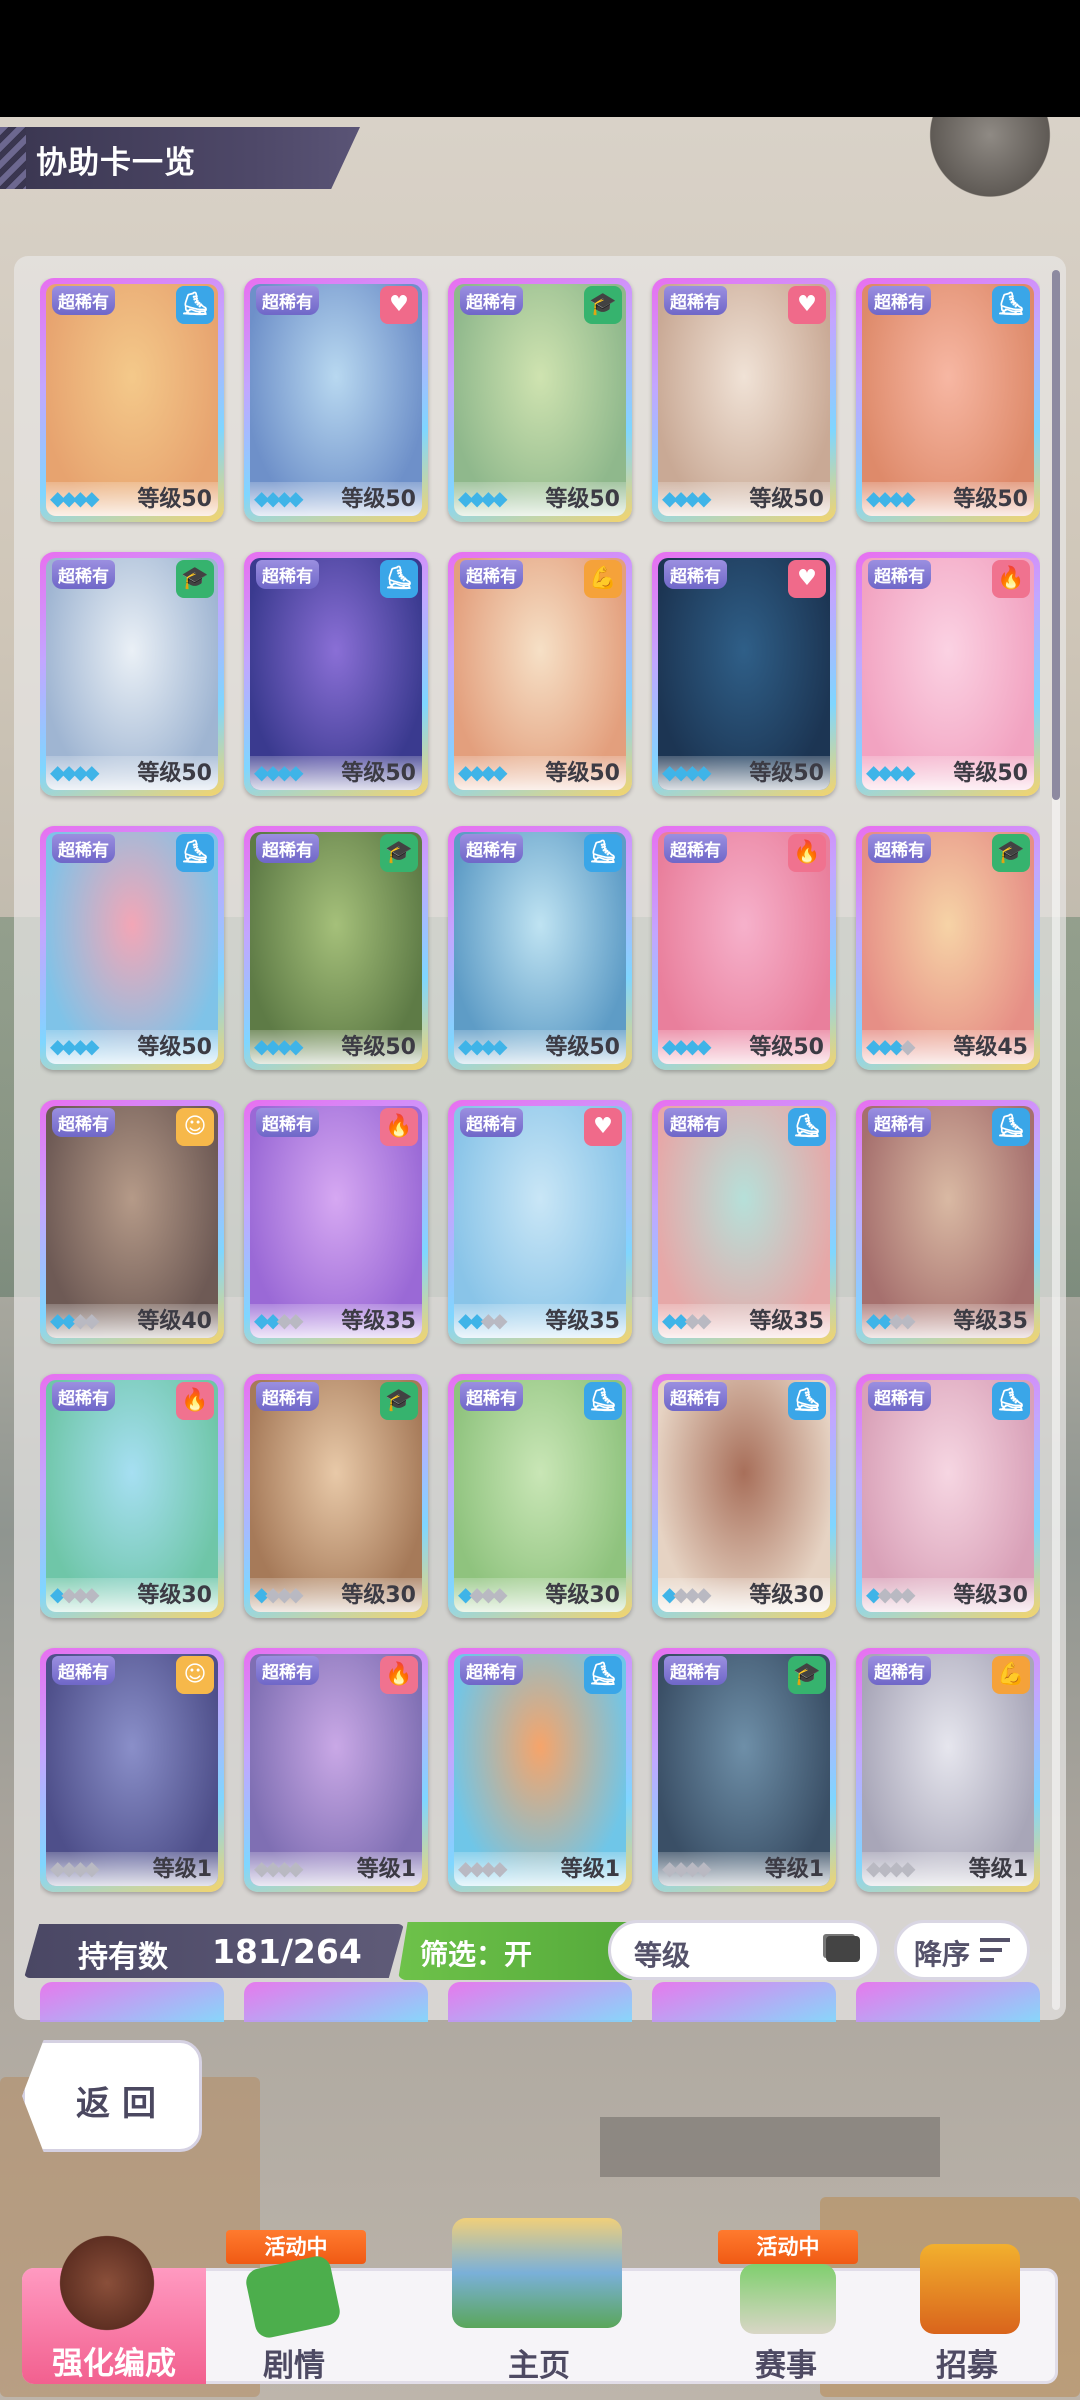 The width and height of the screenshot is (1080, 2400). I want to click on support-card-frame: 超稀有 💪 ◆◆◆◆ 等级50, so click(540, 674).